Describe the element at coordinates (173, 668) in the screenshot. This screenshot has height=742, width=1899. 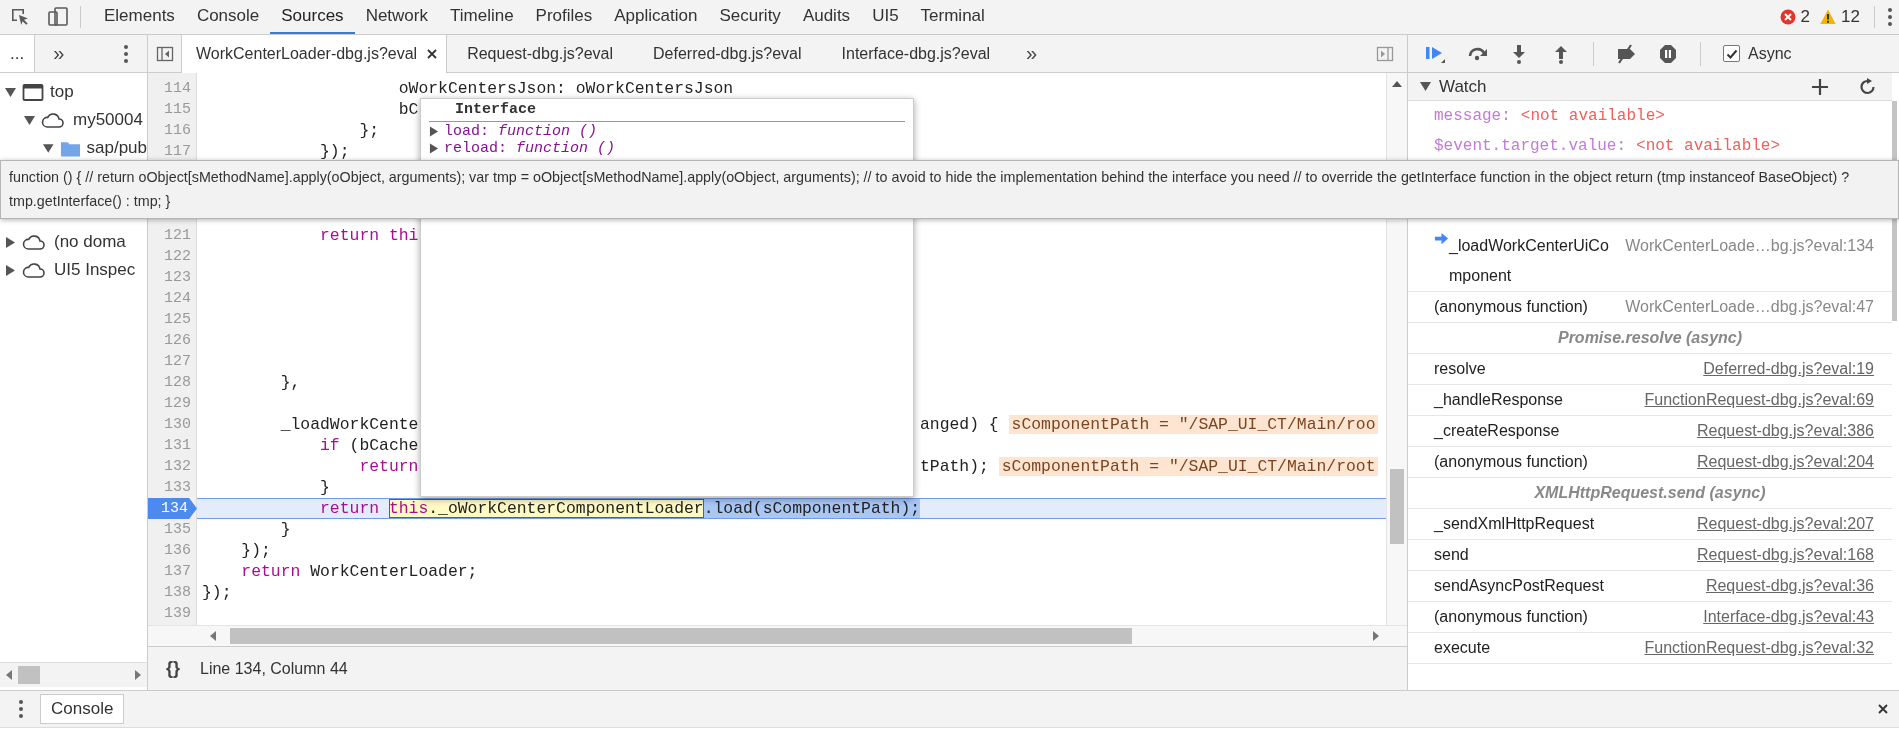
I see `pretty-print-button: {}` at that location.